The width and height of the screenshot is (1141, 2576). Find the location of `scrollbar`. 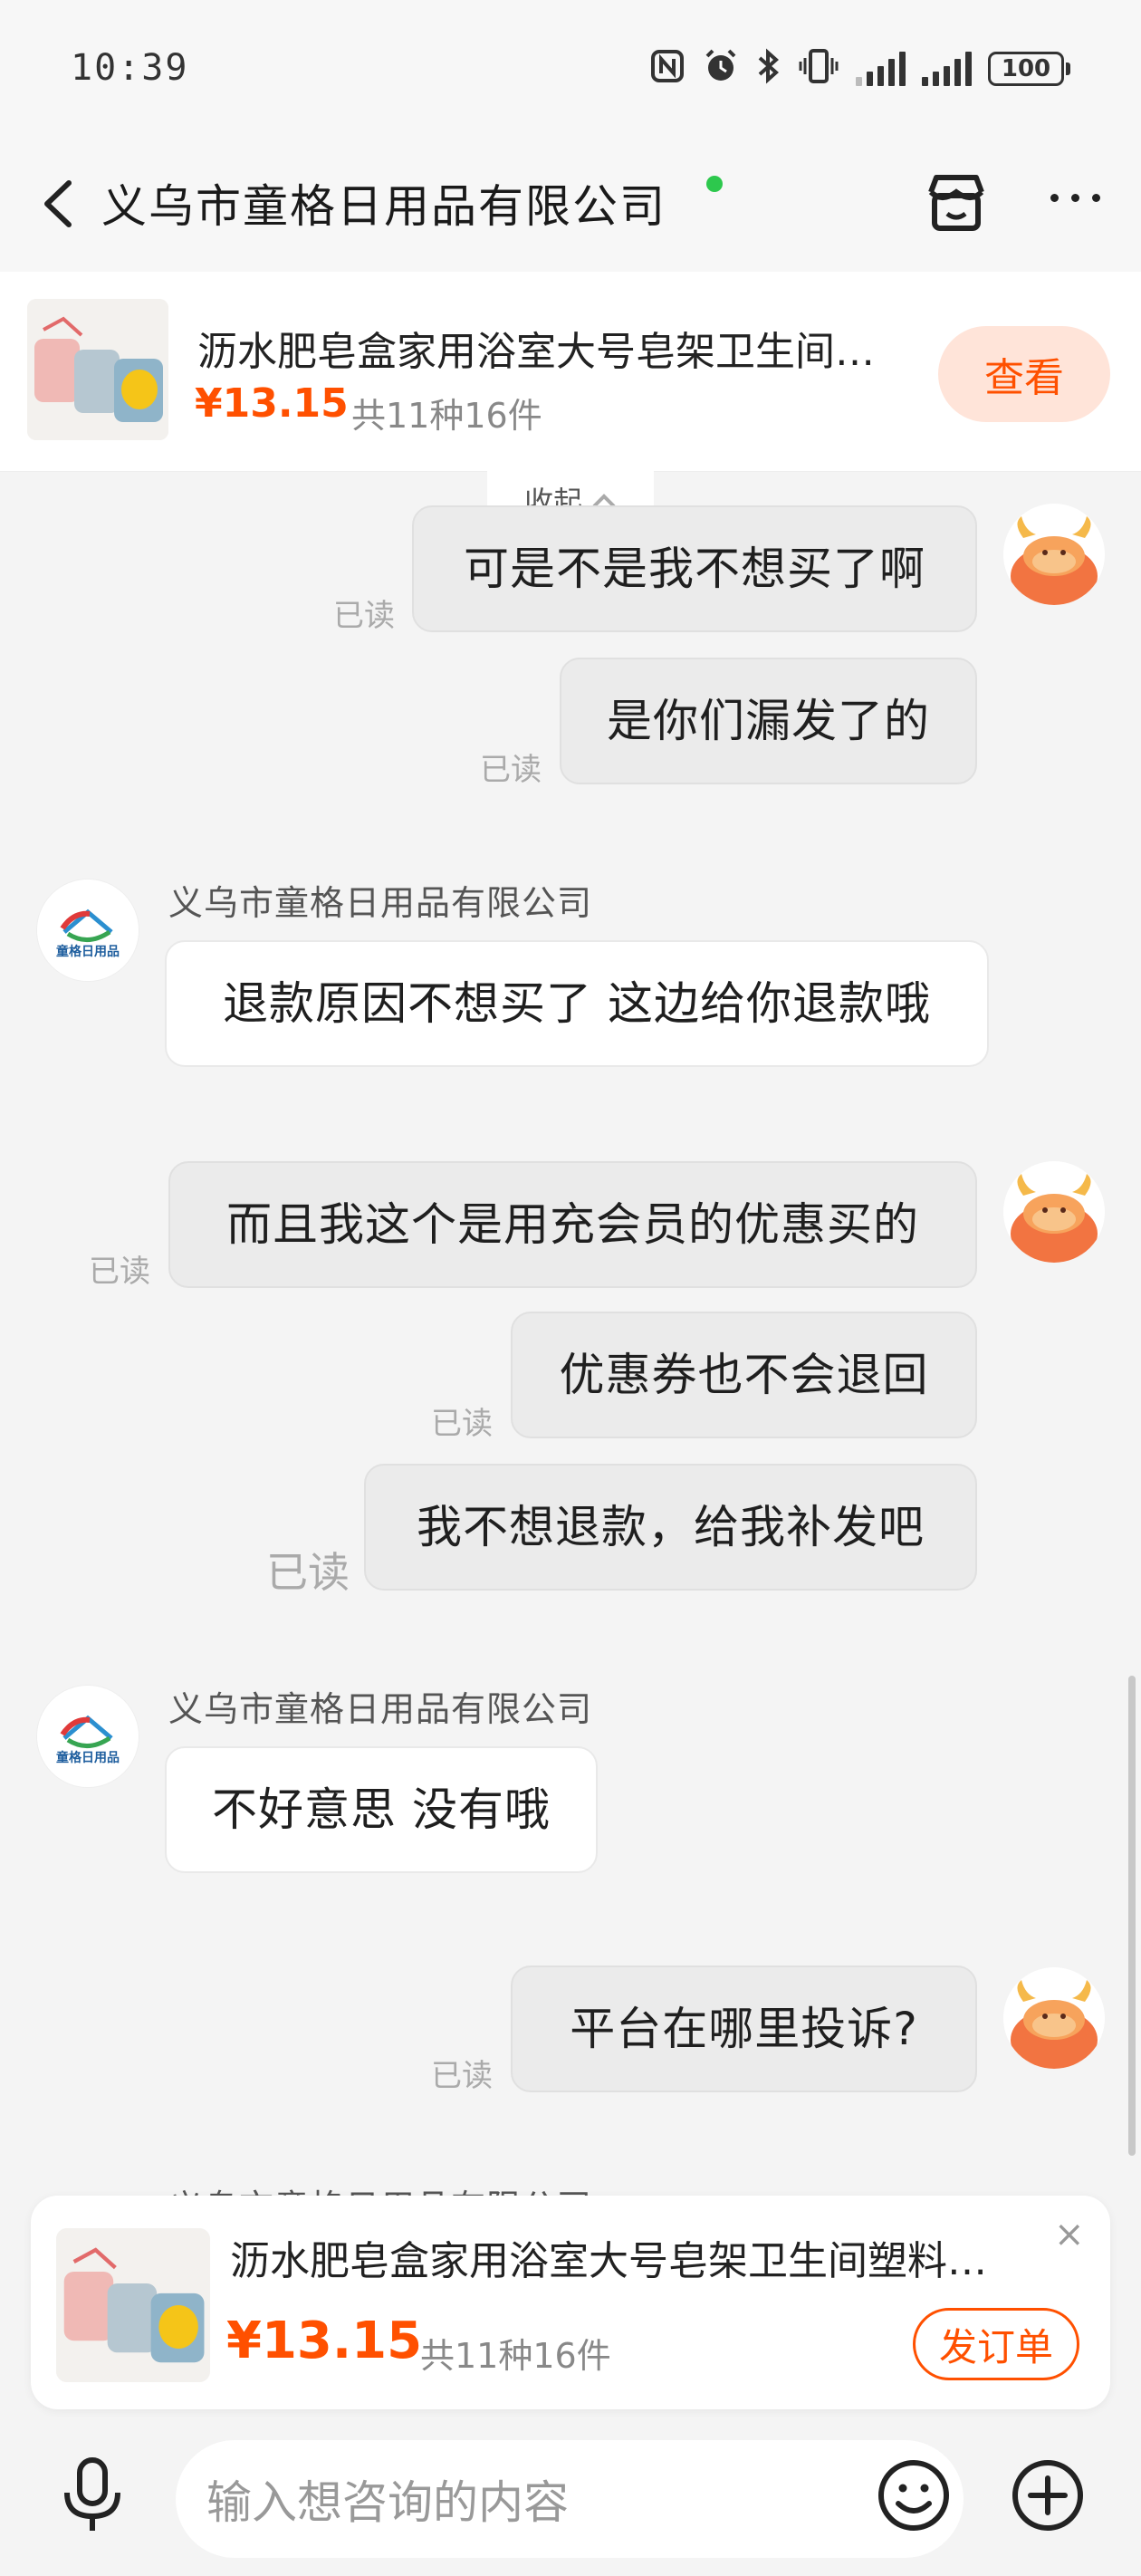

scrollbar is located at coordinates (1132, 1916).